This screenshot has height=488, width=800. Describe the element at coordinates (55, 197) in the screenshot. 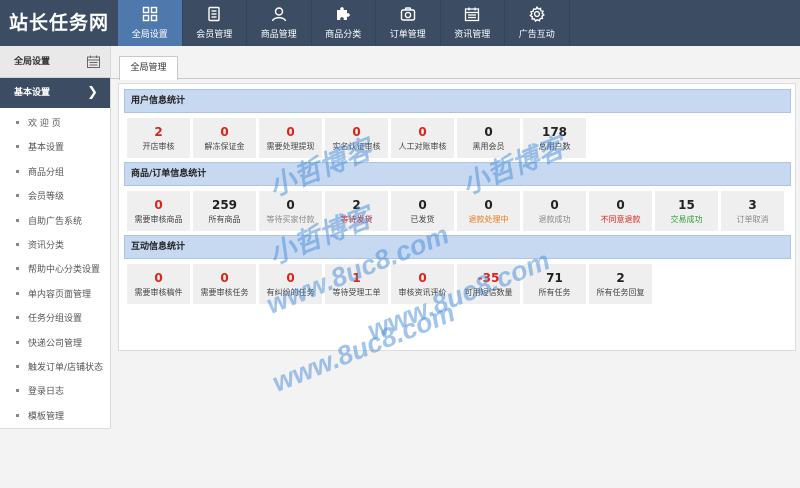

I see `sidebar-item-member-levels: 会员等级` at that location.